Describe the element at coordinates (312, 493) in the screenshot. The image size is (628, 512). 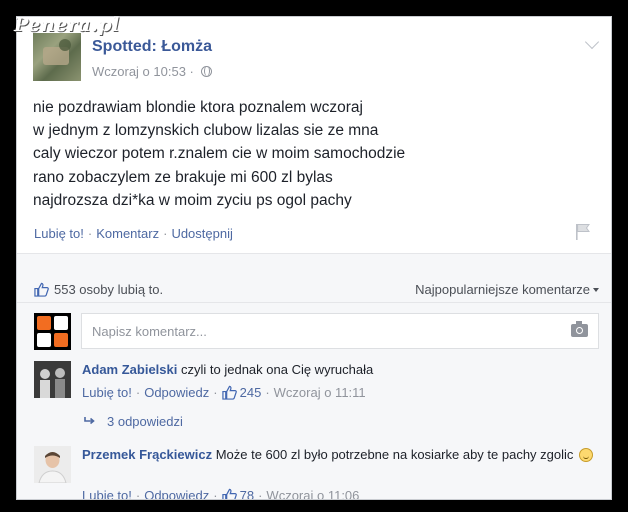
I see `comment-timestamp: Wczoraj o 11:06` at that location.